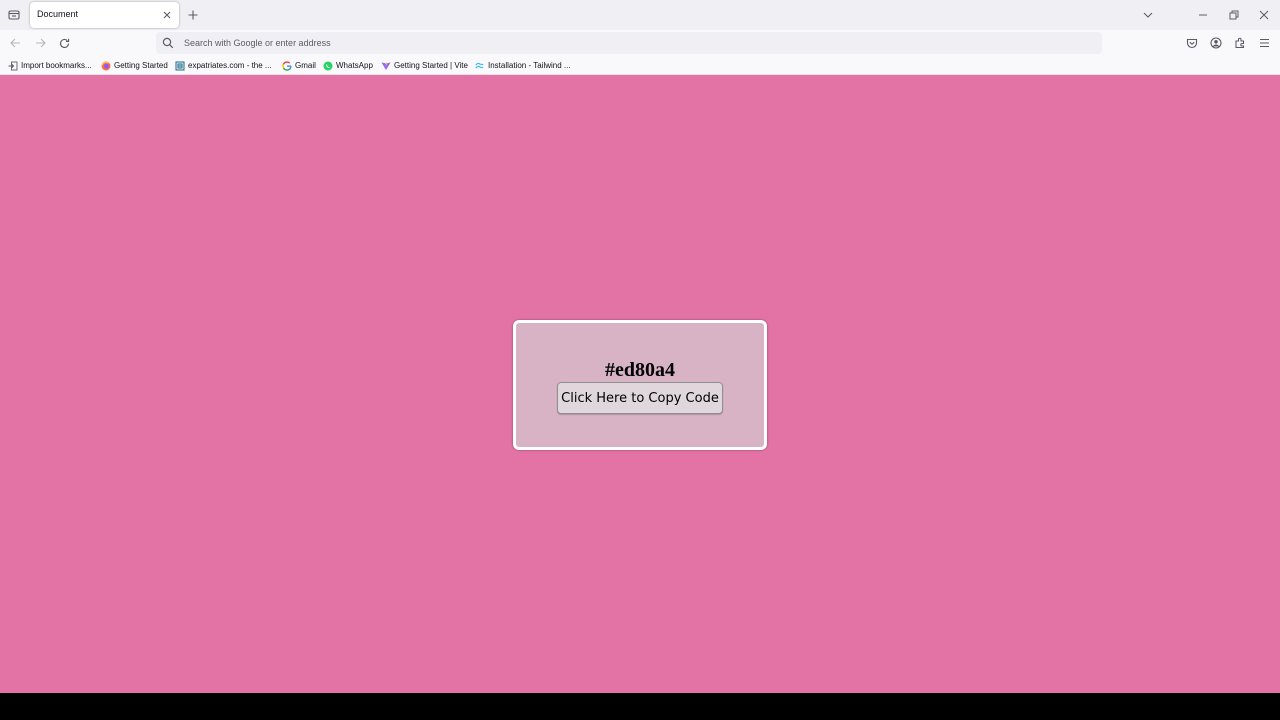 The width and height of the screenshot is (1280, 720). What do you see at coordinates (14, 15) in the screenshot?
I see `firefox-view-icon` at bounding box center [14, 15].